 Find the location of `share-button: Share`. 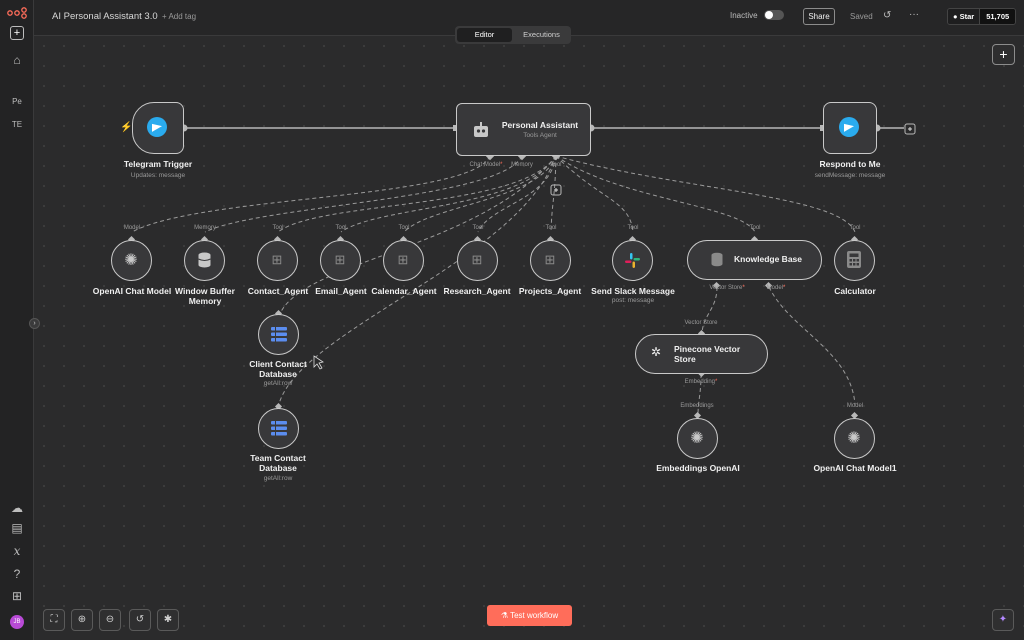

share-button: Share is located at coordinates (819, 16).